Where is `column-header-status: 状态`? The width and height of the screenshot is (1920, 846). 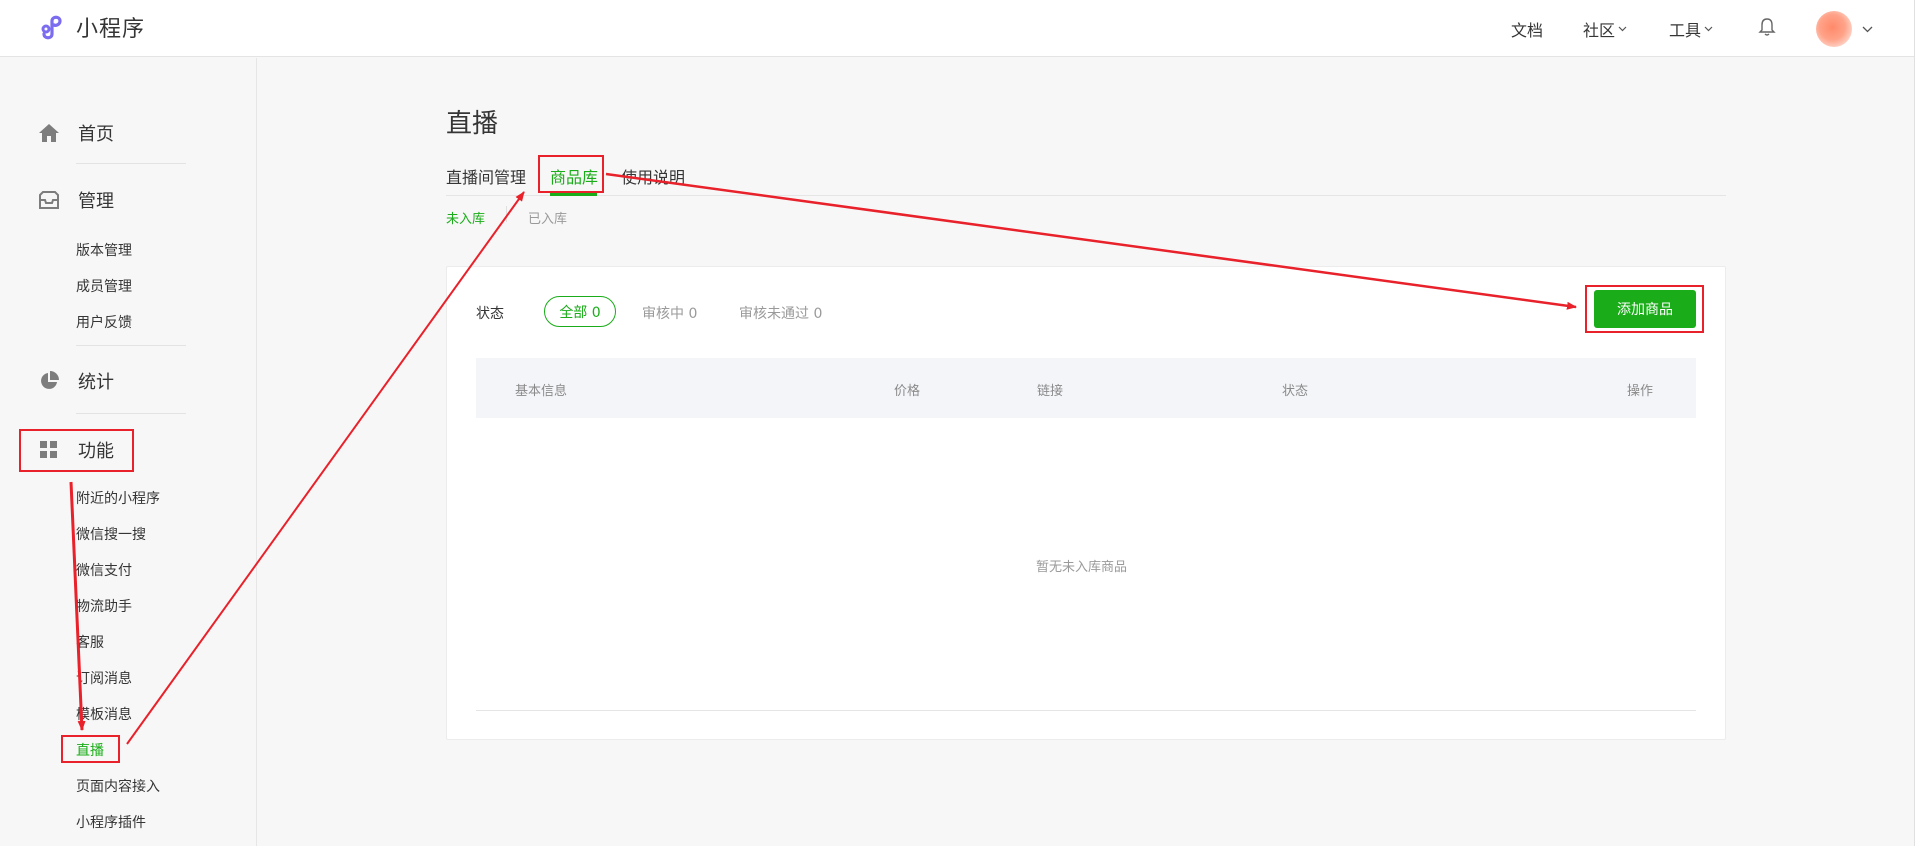
column-header-status: 状态 is located at coordinates (1295, 391).